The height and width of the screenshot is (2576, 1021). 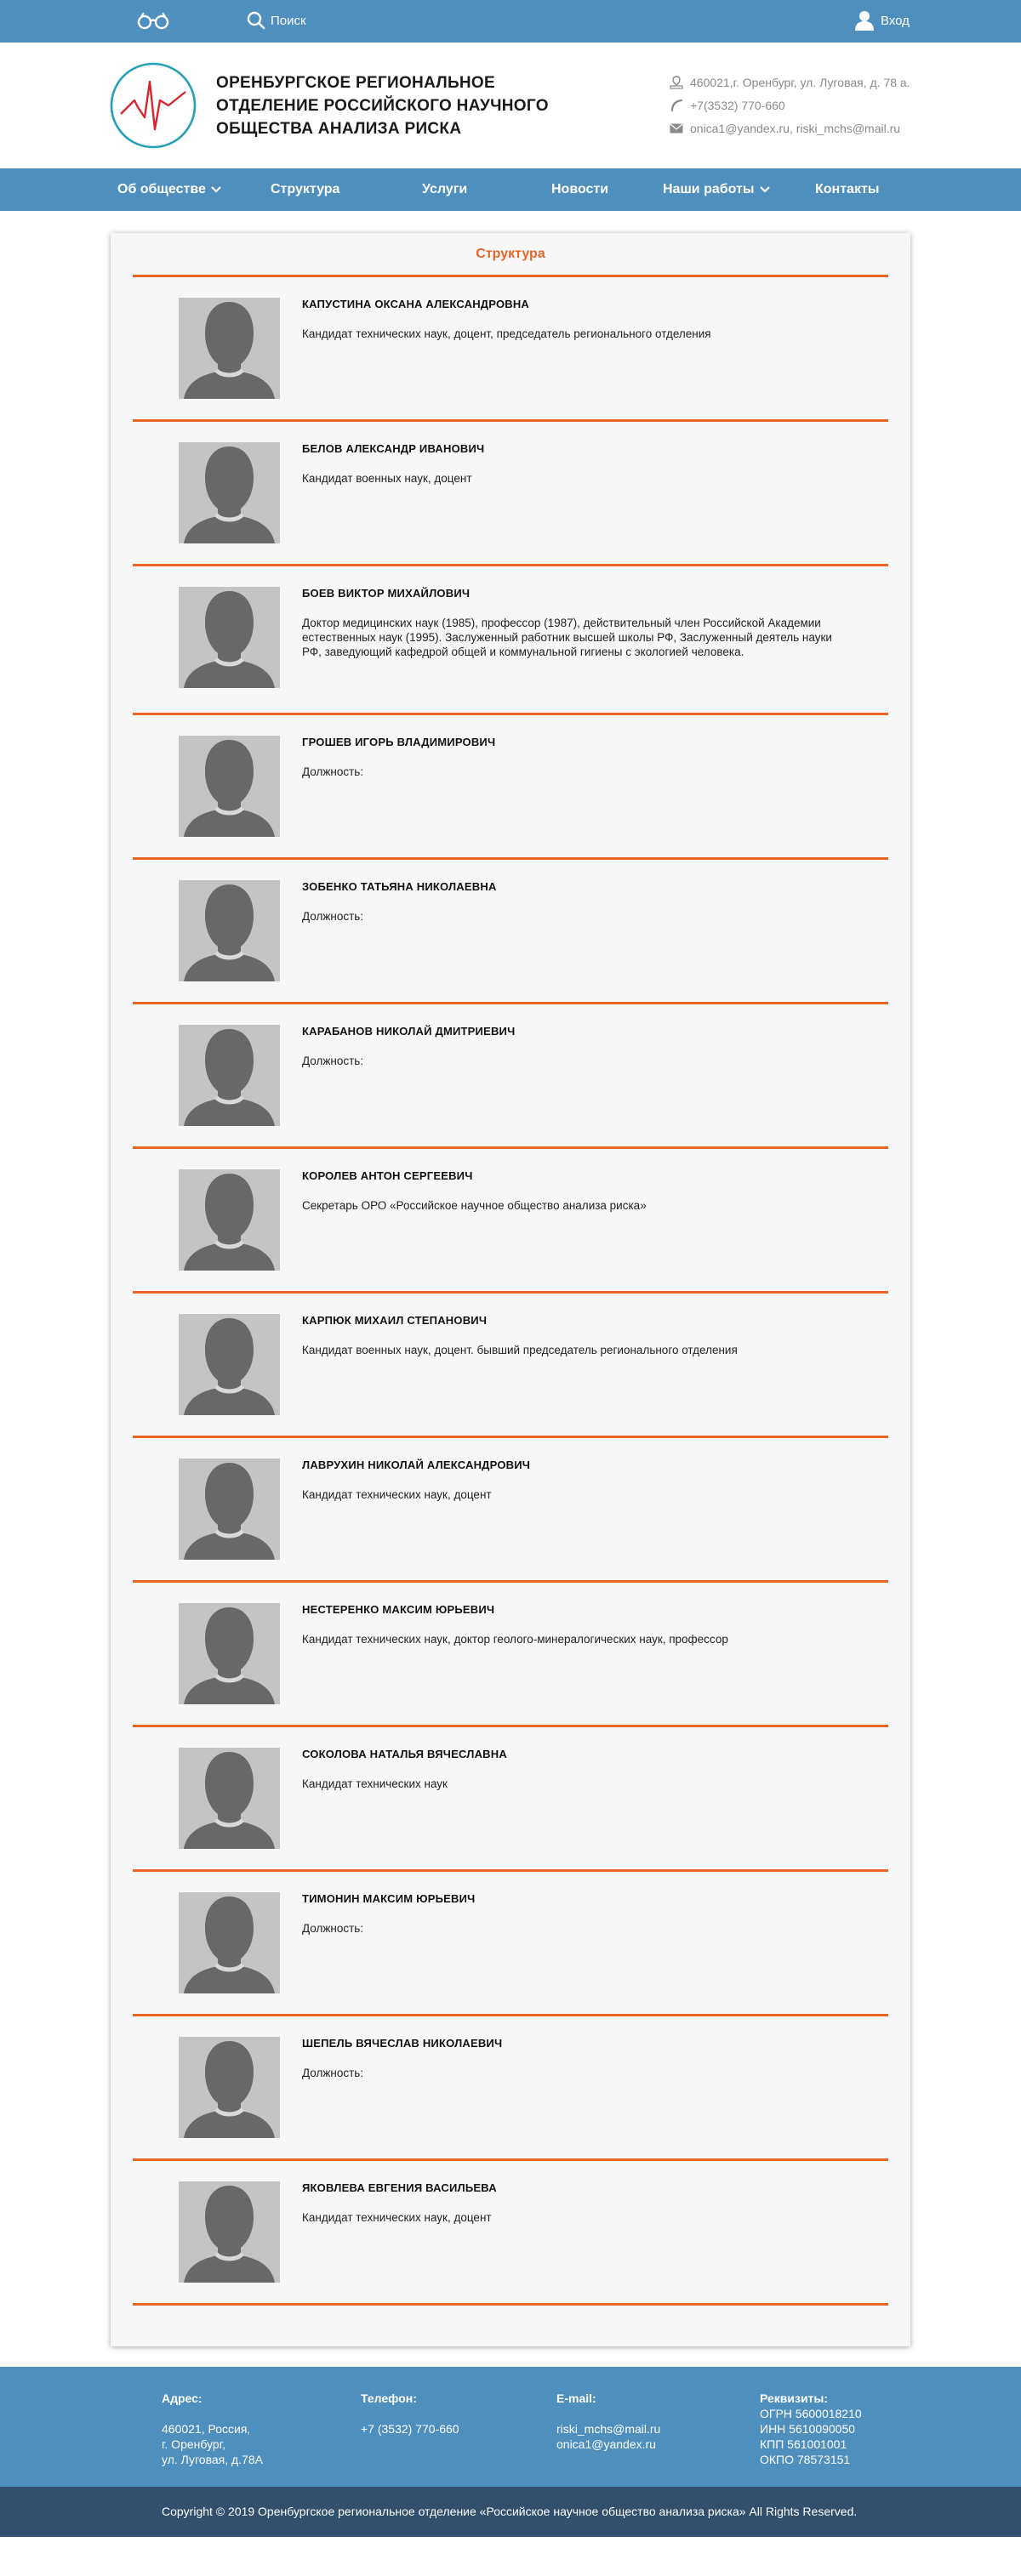 I want to click on user-icon, so click(x=864, y=21).